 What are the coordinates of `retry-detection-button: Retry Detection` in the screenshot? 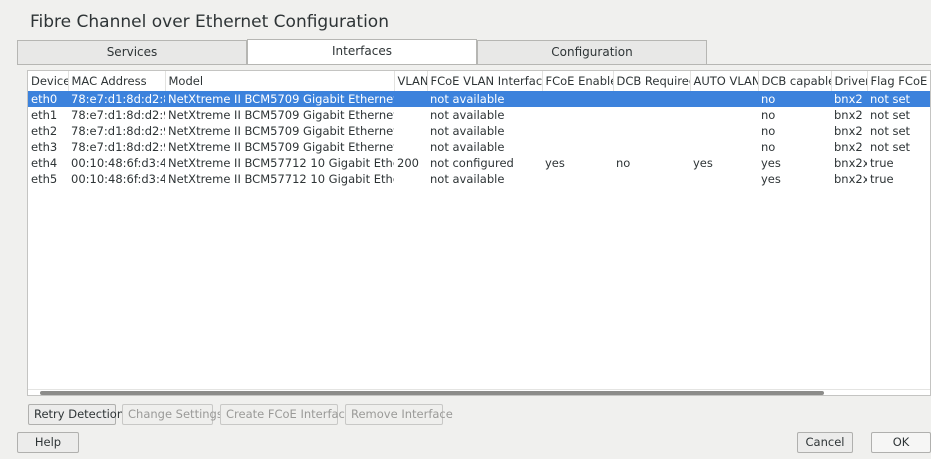 It's located at (76, 414).